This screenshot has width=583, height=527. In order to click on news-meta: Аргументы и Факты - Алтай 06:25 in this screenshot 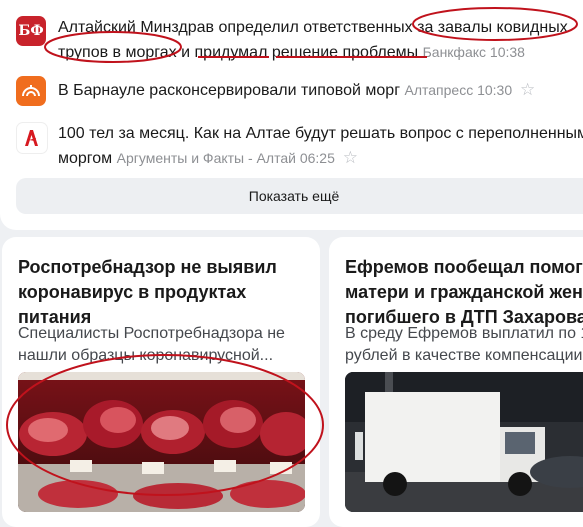, I will do `click(225, 158)`.